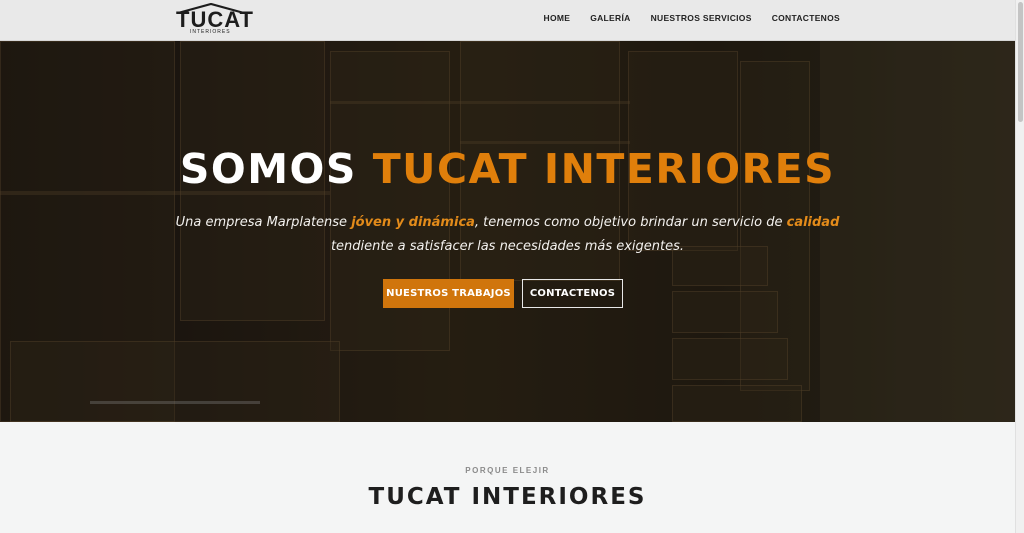 This screenshot has width=1024, height=533. I want to click on section-title: TUCAT INTERIORES, so click(507, 497).